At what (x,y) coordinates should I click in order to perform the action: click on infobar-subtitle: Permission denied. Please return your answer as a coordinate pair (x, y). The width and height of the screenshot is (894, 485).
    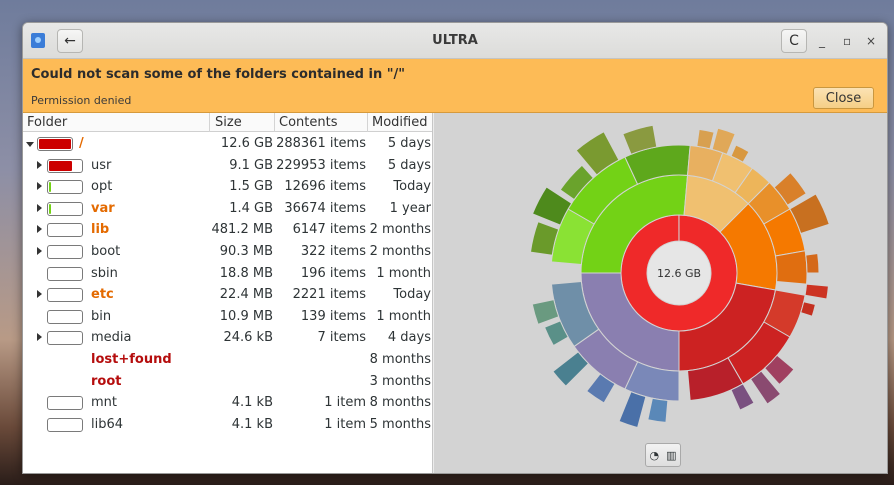
    Looking at the image, I should click on (81, 100).